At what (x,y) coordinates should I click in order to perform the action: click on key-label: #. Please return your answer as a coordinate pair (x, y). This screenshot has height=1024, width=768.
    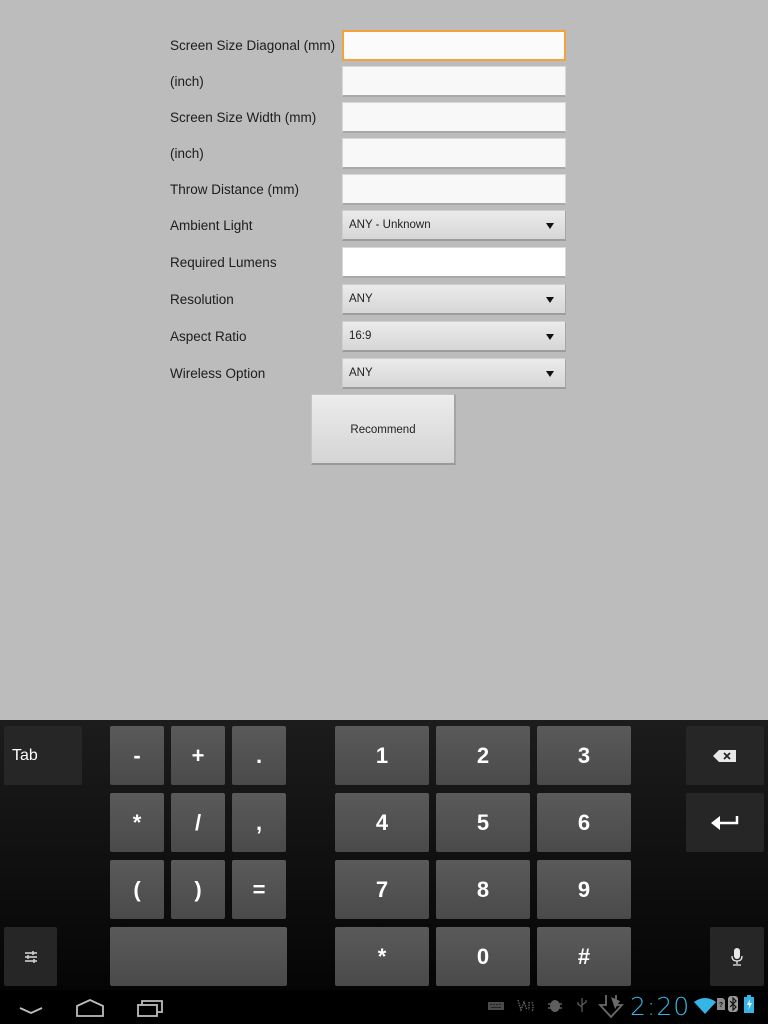
    Looking at the image, I should click on (584, 956).